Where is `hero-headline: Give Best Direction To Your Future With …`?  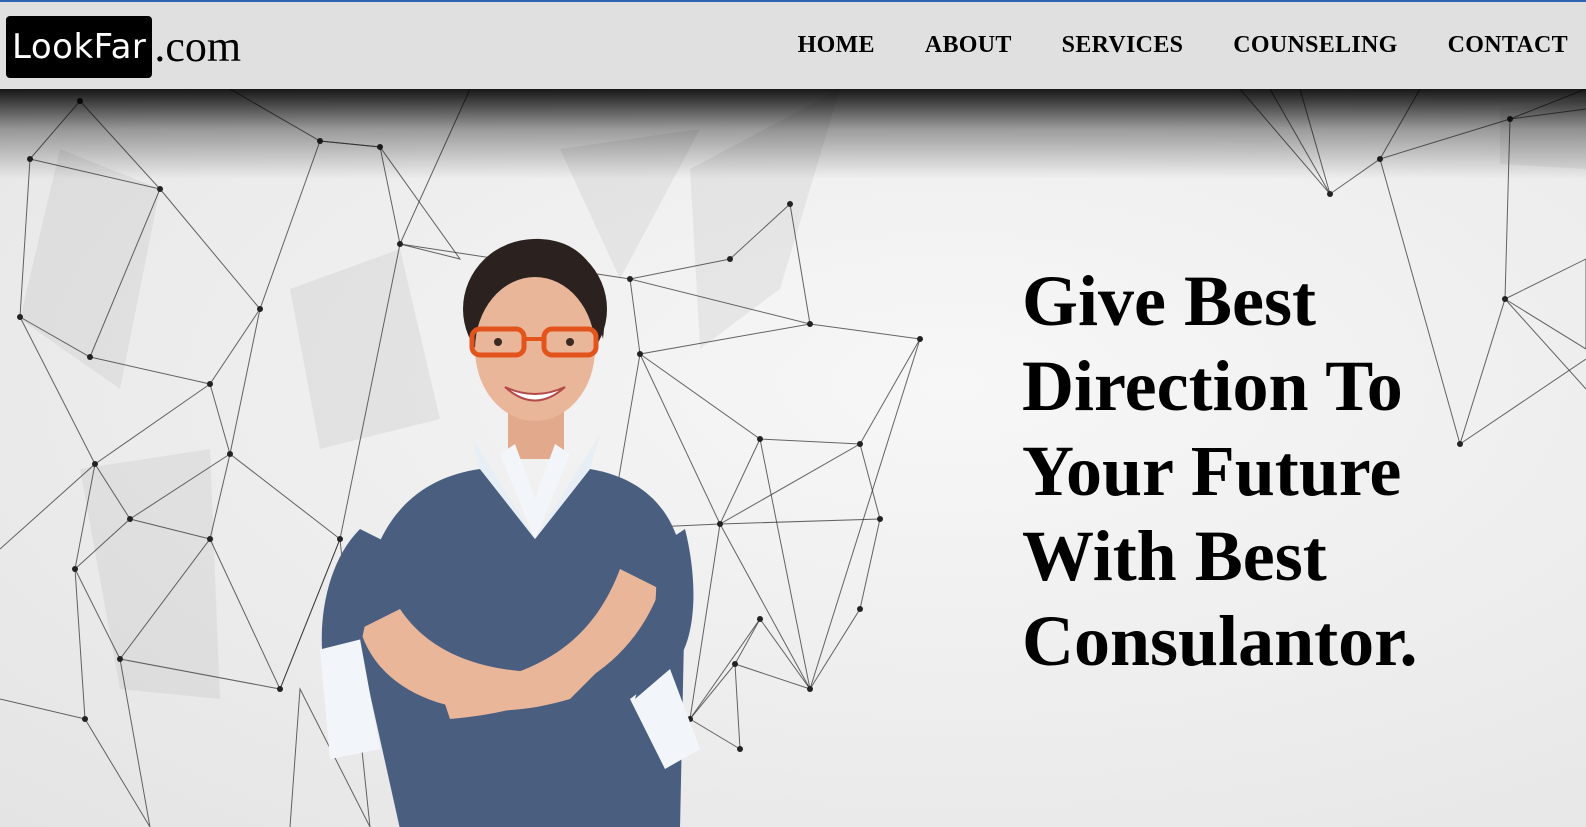 hero-headline: Give Best Direction To Your Future With … is located at coordinates (1220, 471).